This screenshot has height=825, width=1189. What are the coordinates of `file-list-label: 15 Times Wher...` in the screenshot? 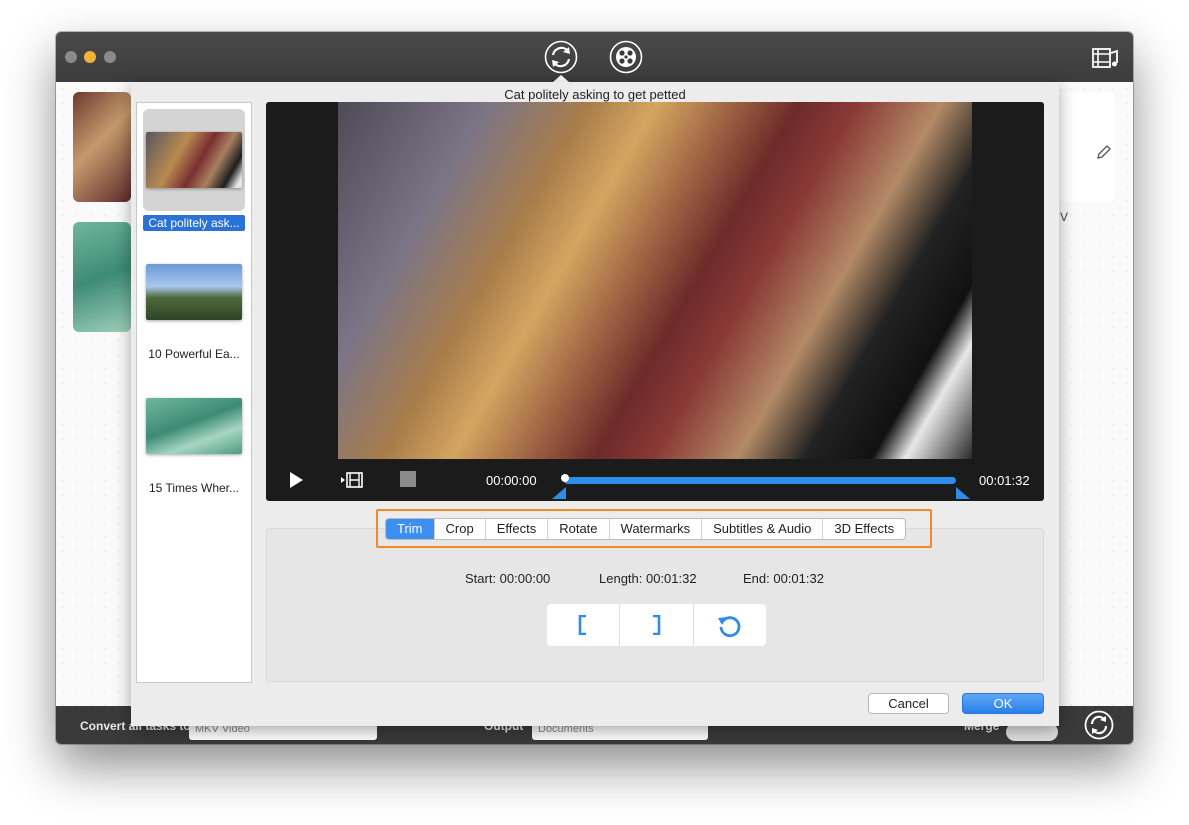 It's located at (194, 488).